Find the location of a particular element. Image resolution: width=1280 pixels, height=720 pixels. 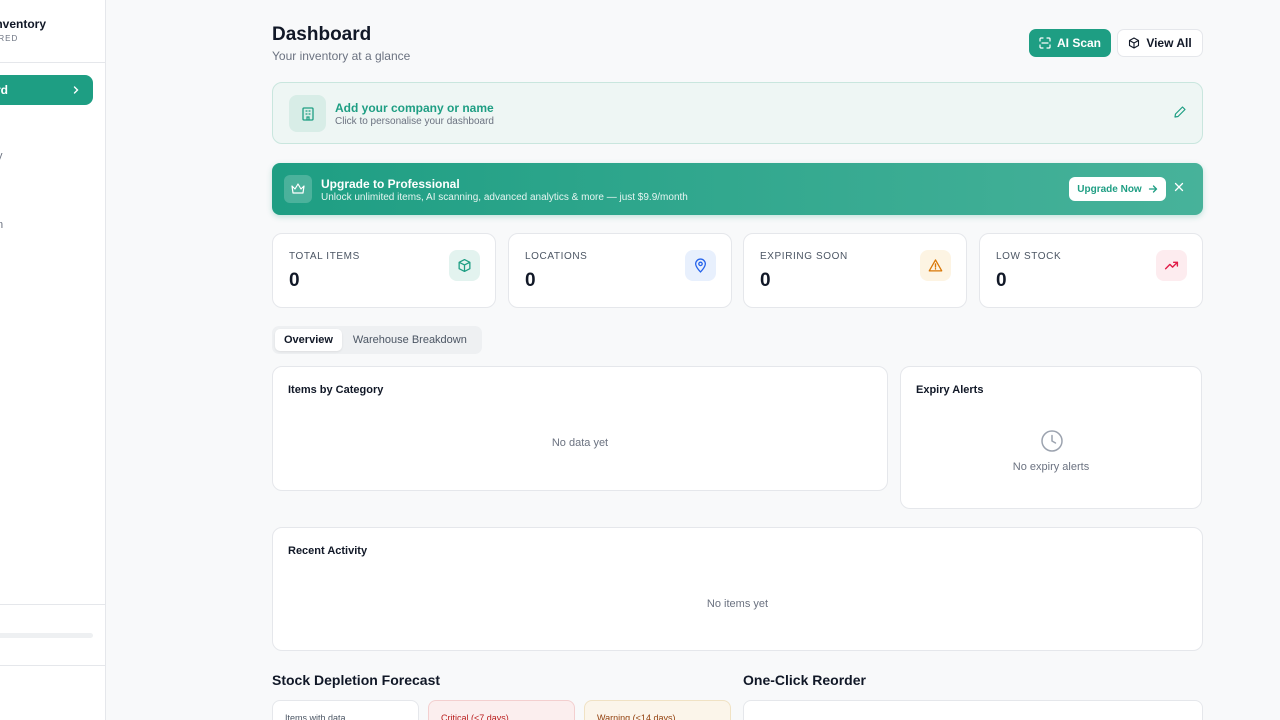

scan-icon is located at coordinates (1045, 43).